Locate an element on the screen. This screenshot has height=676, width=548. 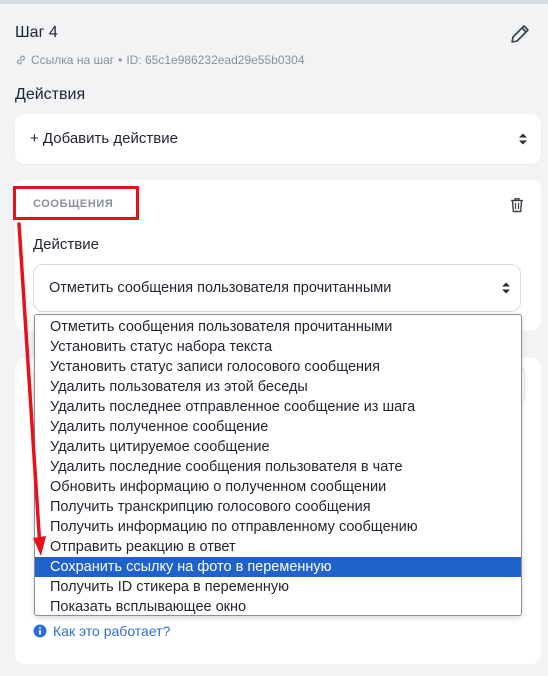
trash-icon is located at coordinates (517, 205).